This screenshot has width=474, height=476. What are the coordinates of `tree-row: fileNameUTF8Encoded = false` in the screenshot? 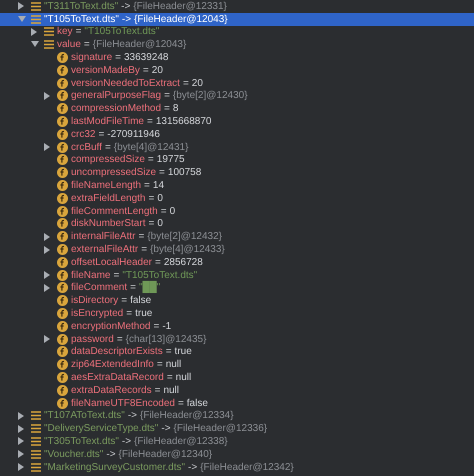 It's located at (237, 403).